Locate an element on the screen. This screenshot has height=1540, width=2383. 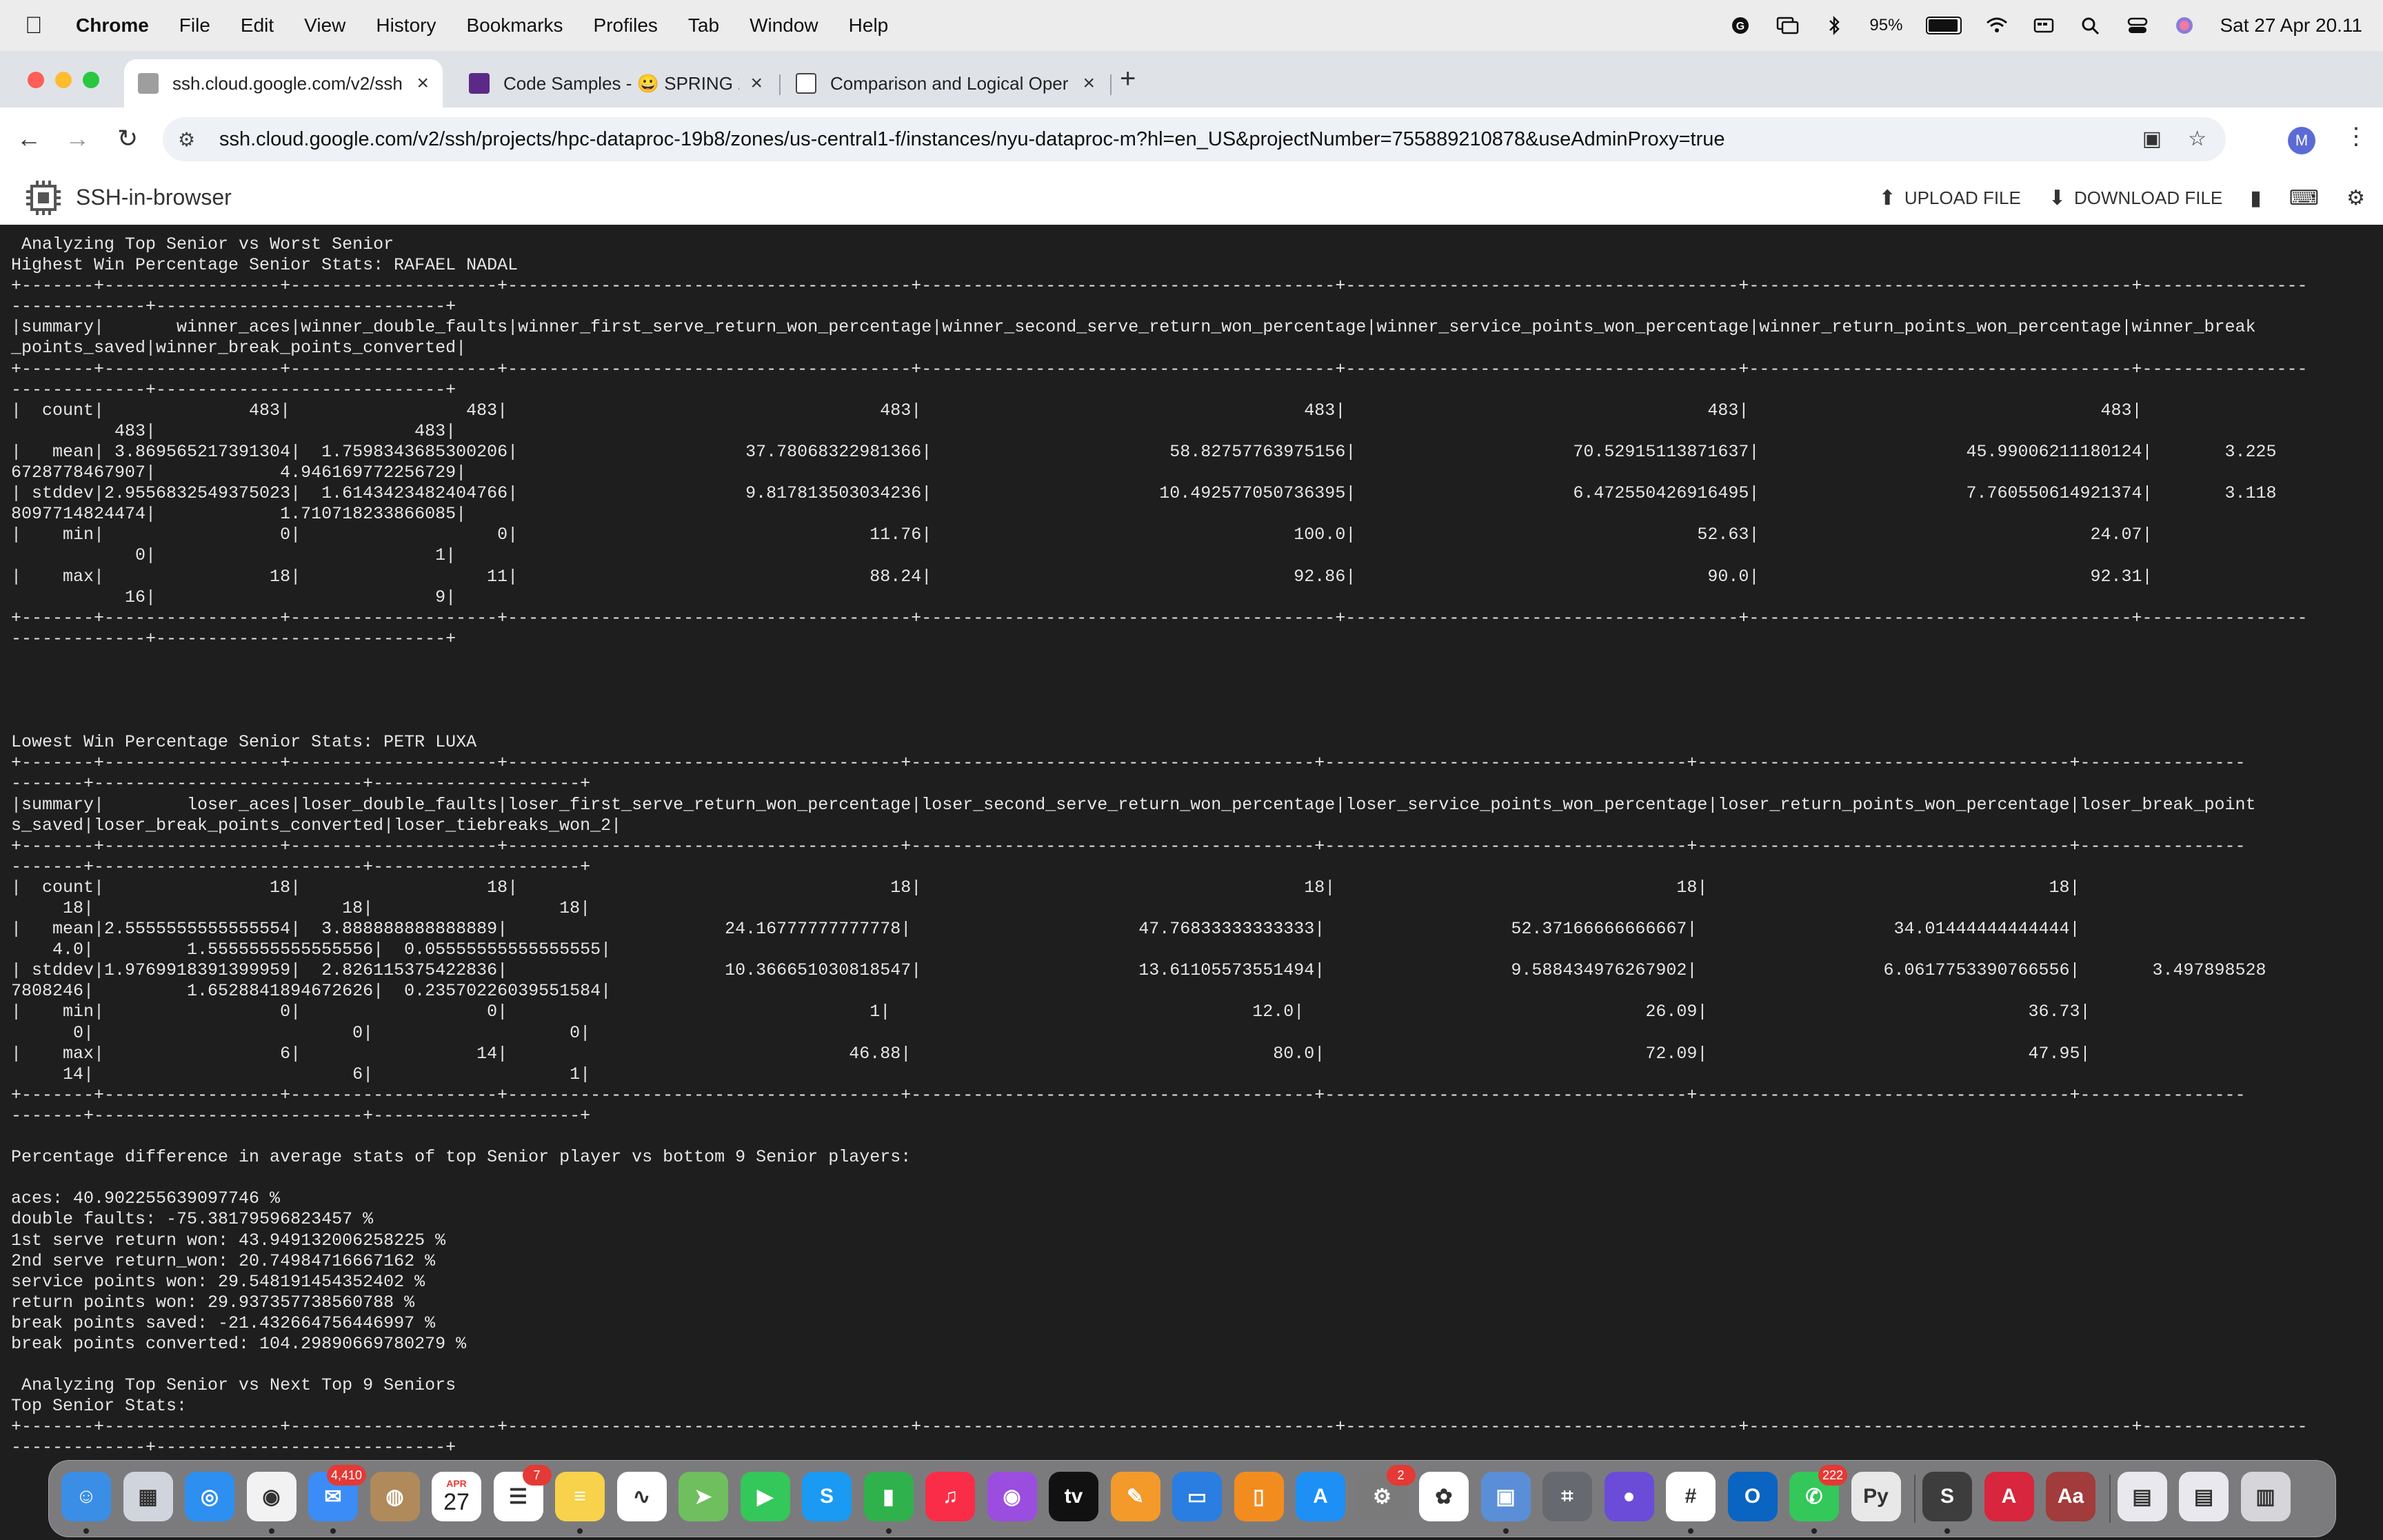
dock-finder-icon: ☺ is located at coordinates (86, 1496).